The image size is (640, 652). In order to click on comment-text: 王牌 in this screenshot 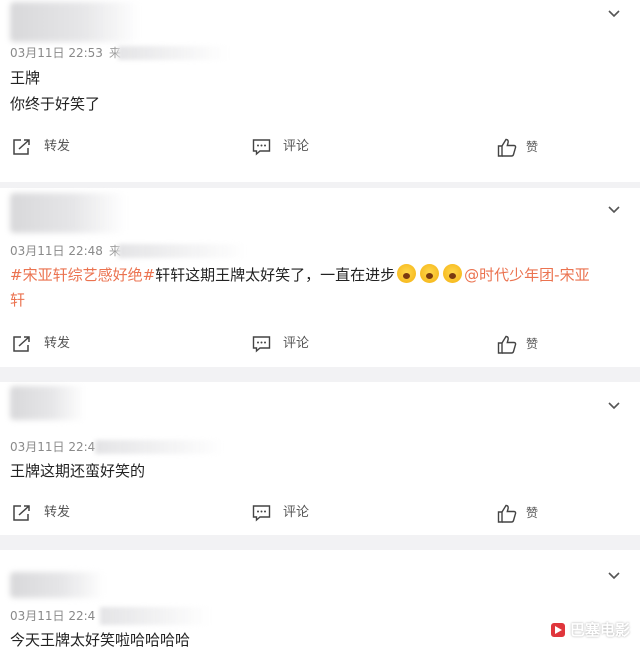, I will do `click(25, 78)`.